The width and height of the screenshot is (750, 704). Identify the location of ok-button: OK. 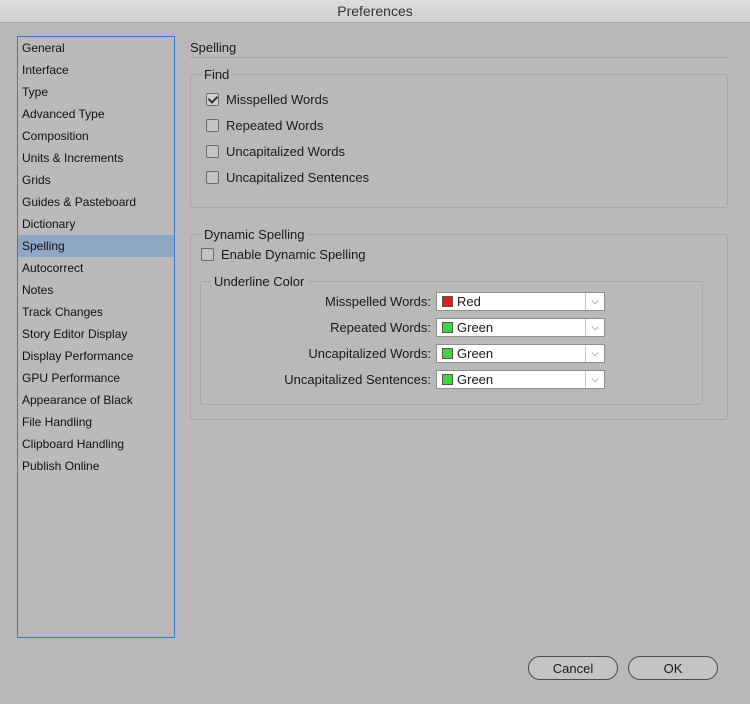
(673, 668).